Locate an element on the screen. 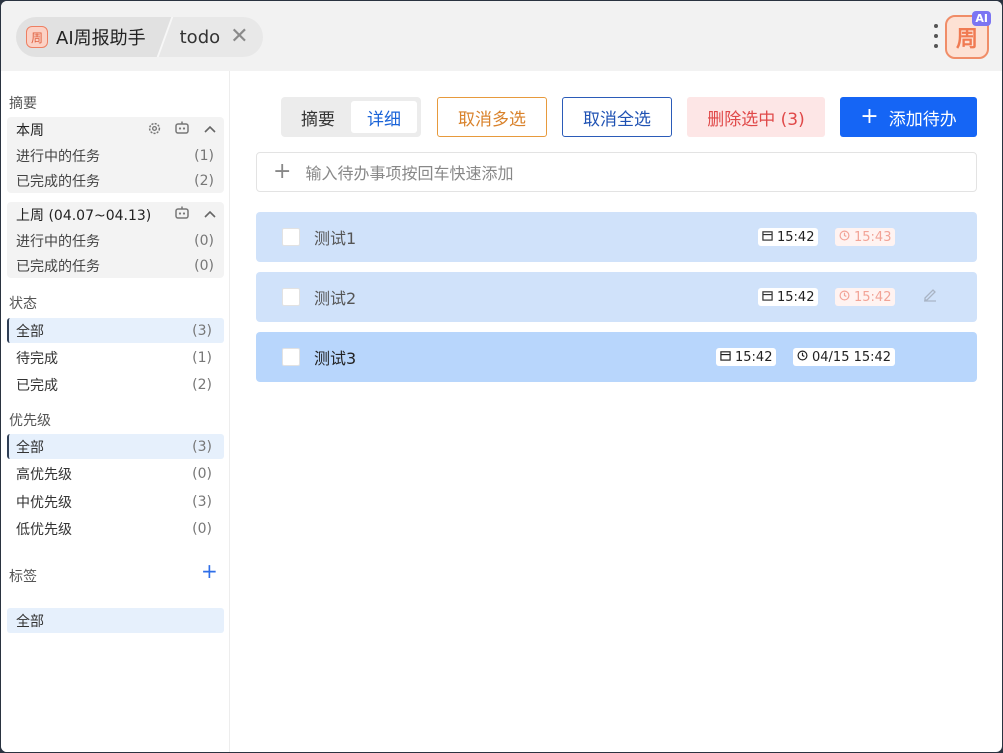  filter-label: 已完成 is located at coordinates (37, 385).